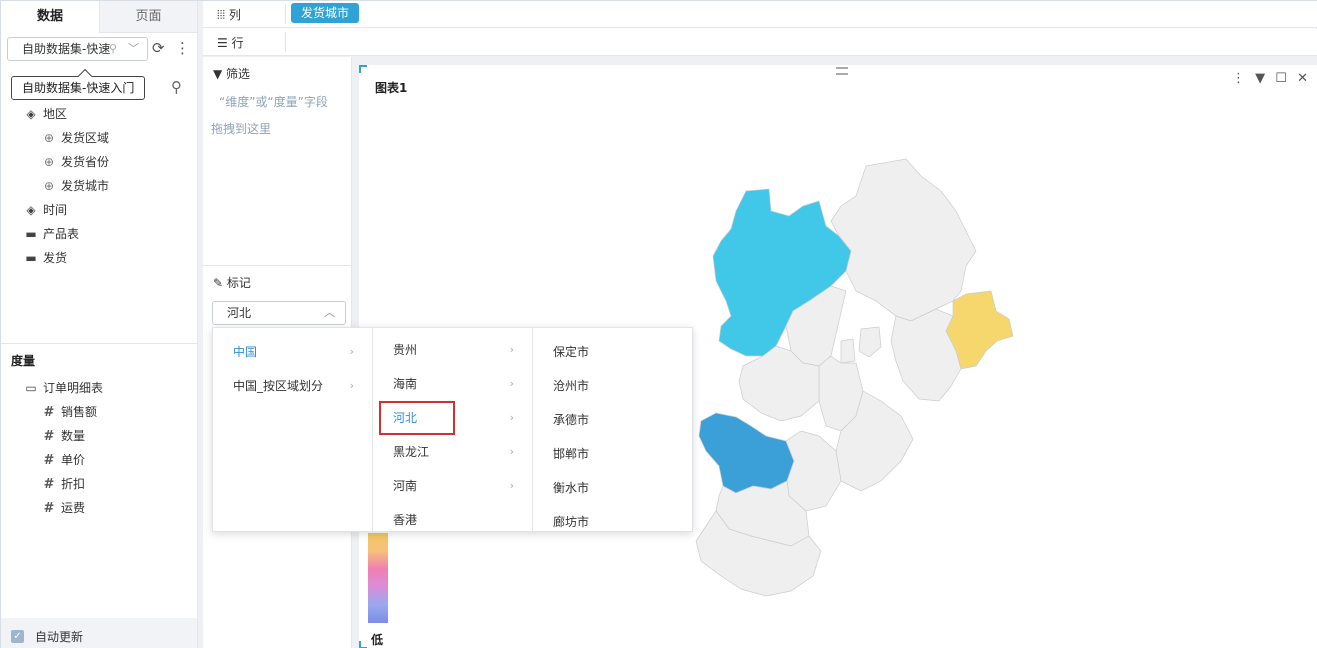  I want to click on tree-item-label: 销售额, so click(79, 412).